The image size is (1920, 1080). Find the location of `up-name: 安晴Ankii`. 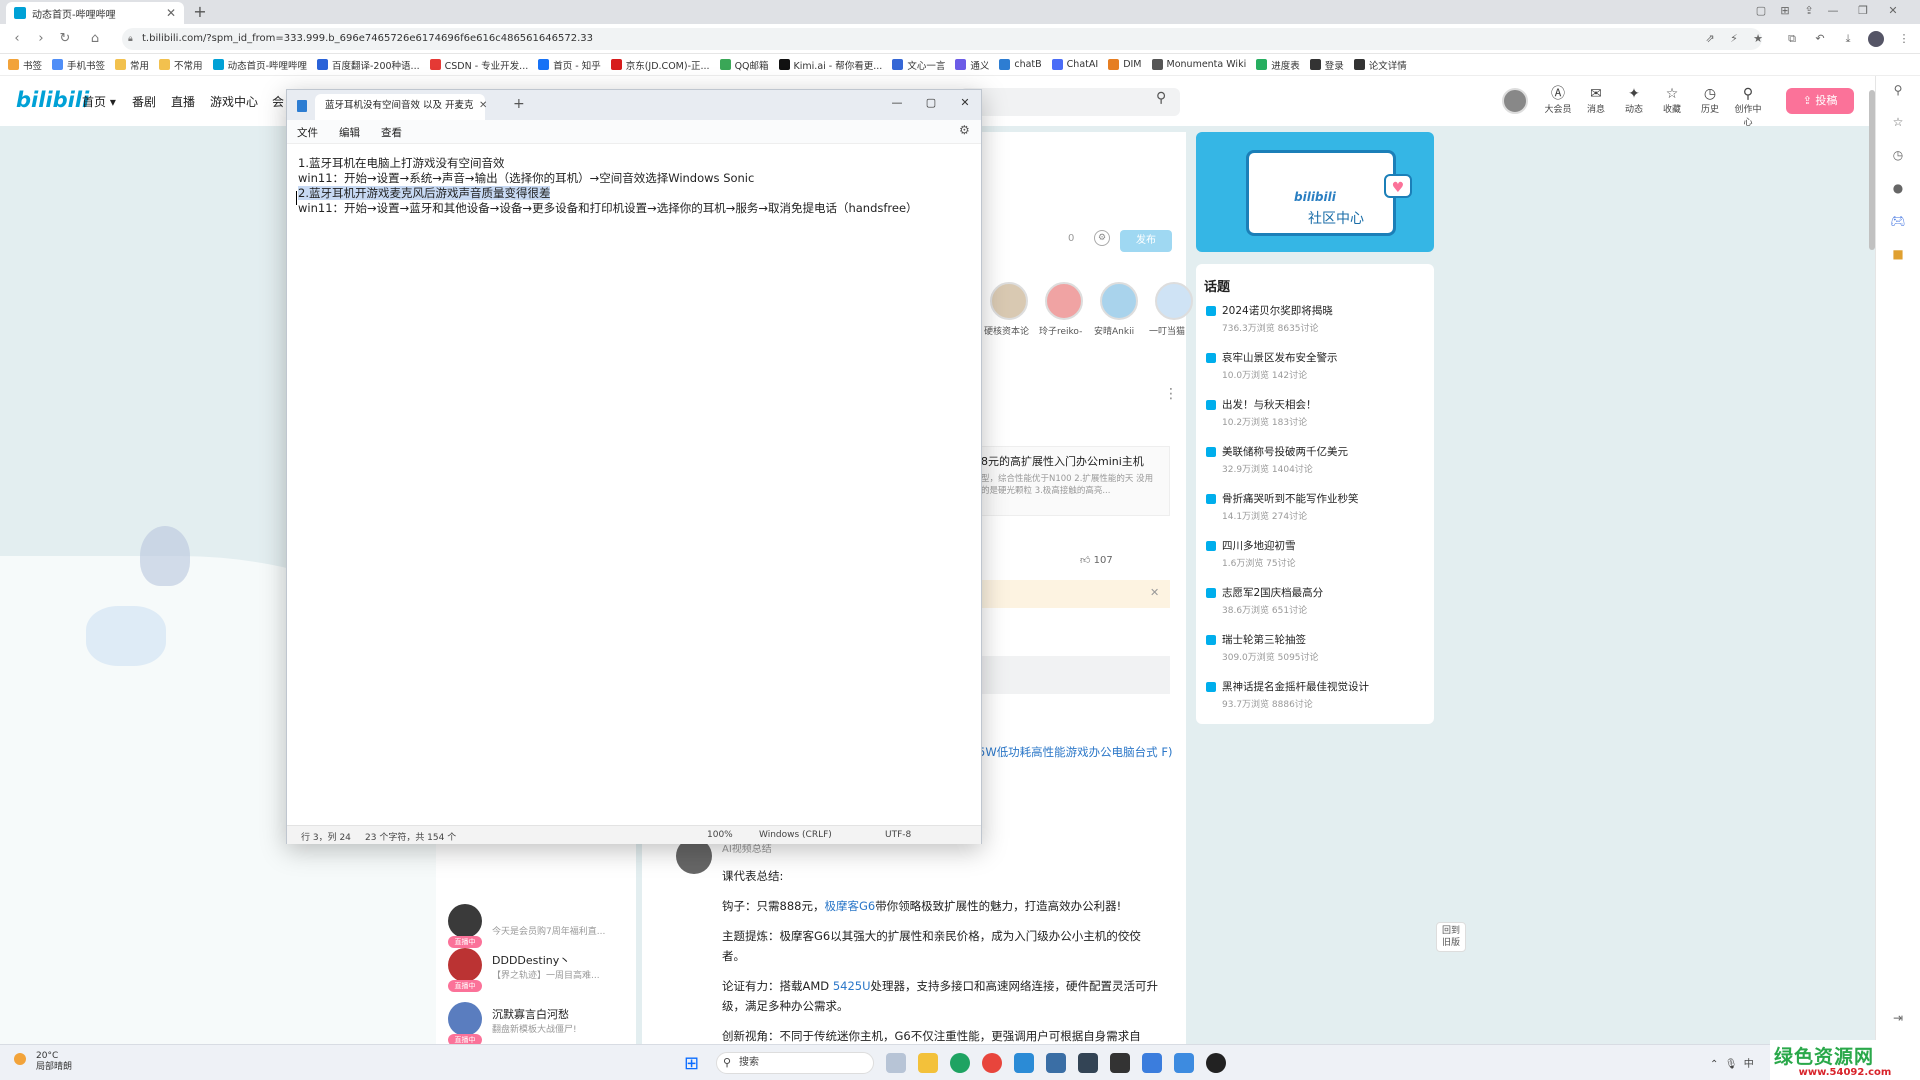

up-name: 安晴Ankii is located at coordinates (1114, 330).